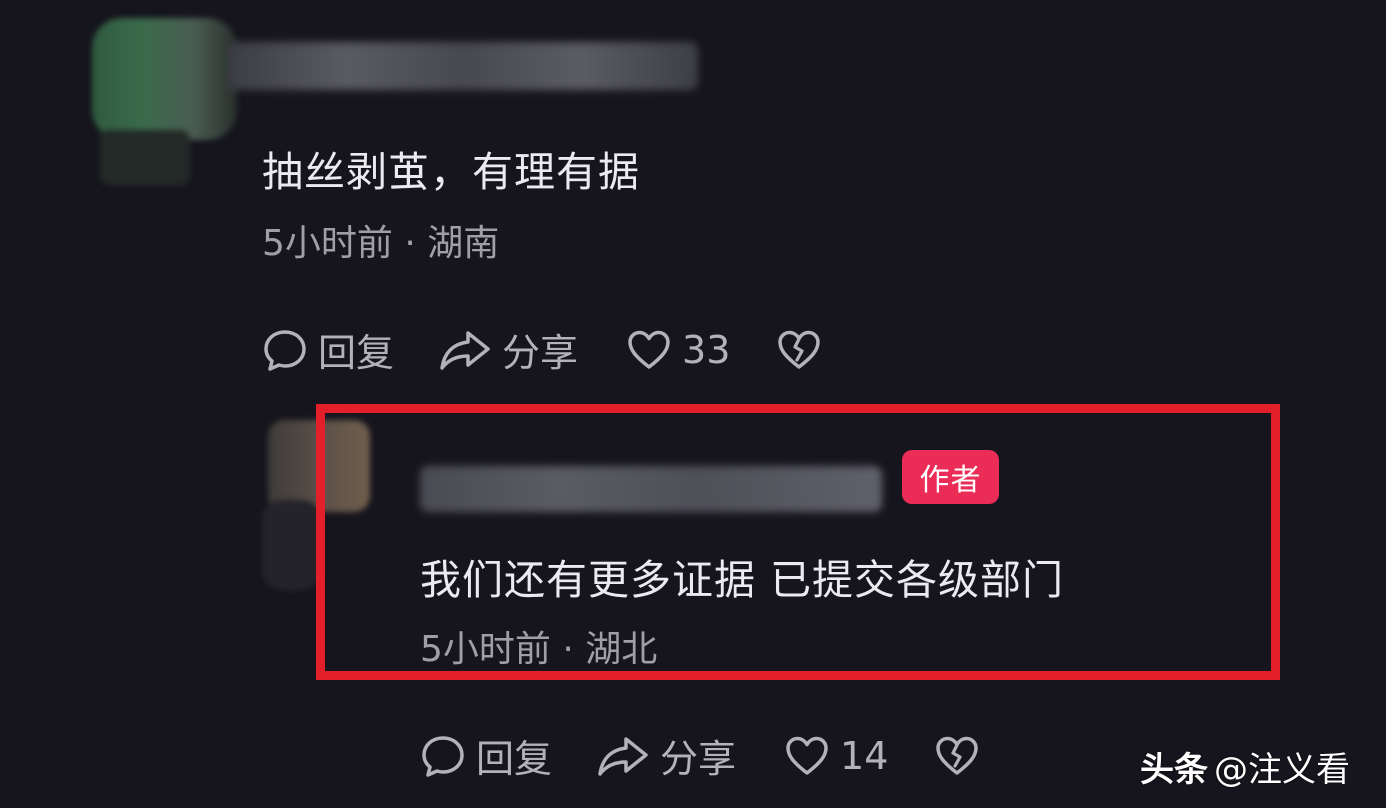 This screenshot has width=1386, height=808. I want to click on comment-text: 我们还有更多证据 已提交各级部门, so click(742, 580).